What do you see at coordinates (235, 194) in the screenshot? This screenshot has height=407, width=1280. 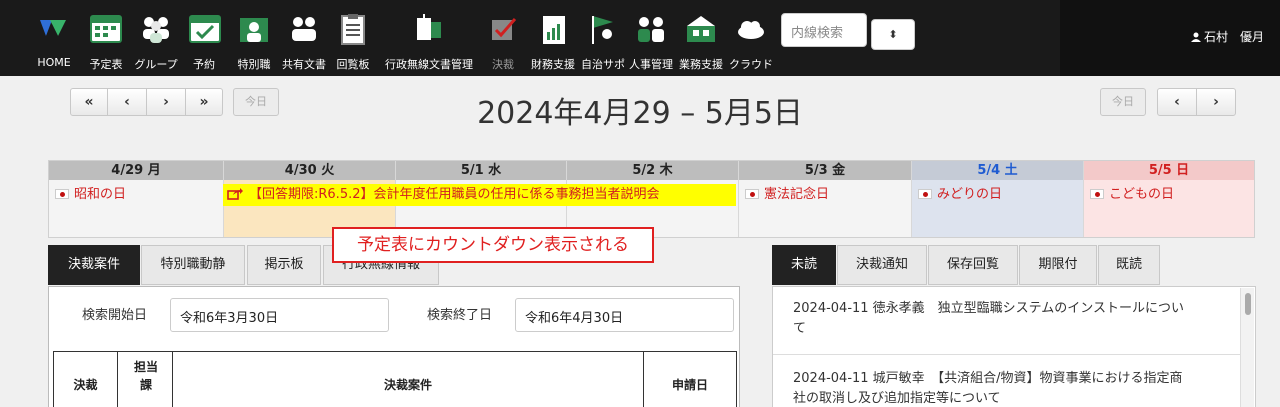 I see `share-arrow-icon` at bounding box center [235, 194].